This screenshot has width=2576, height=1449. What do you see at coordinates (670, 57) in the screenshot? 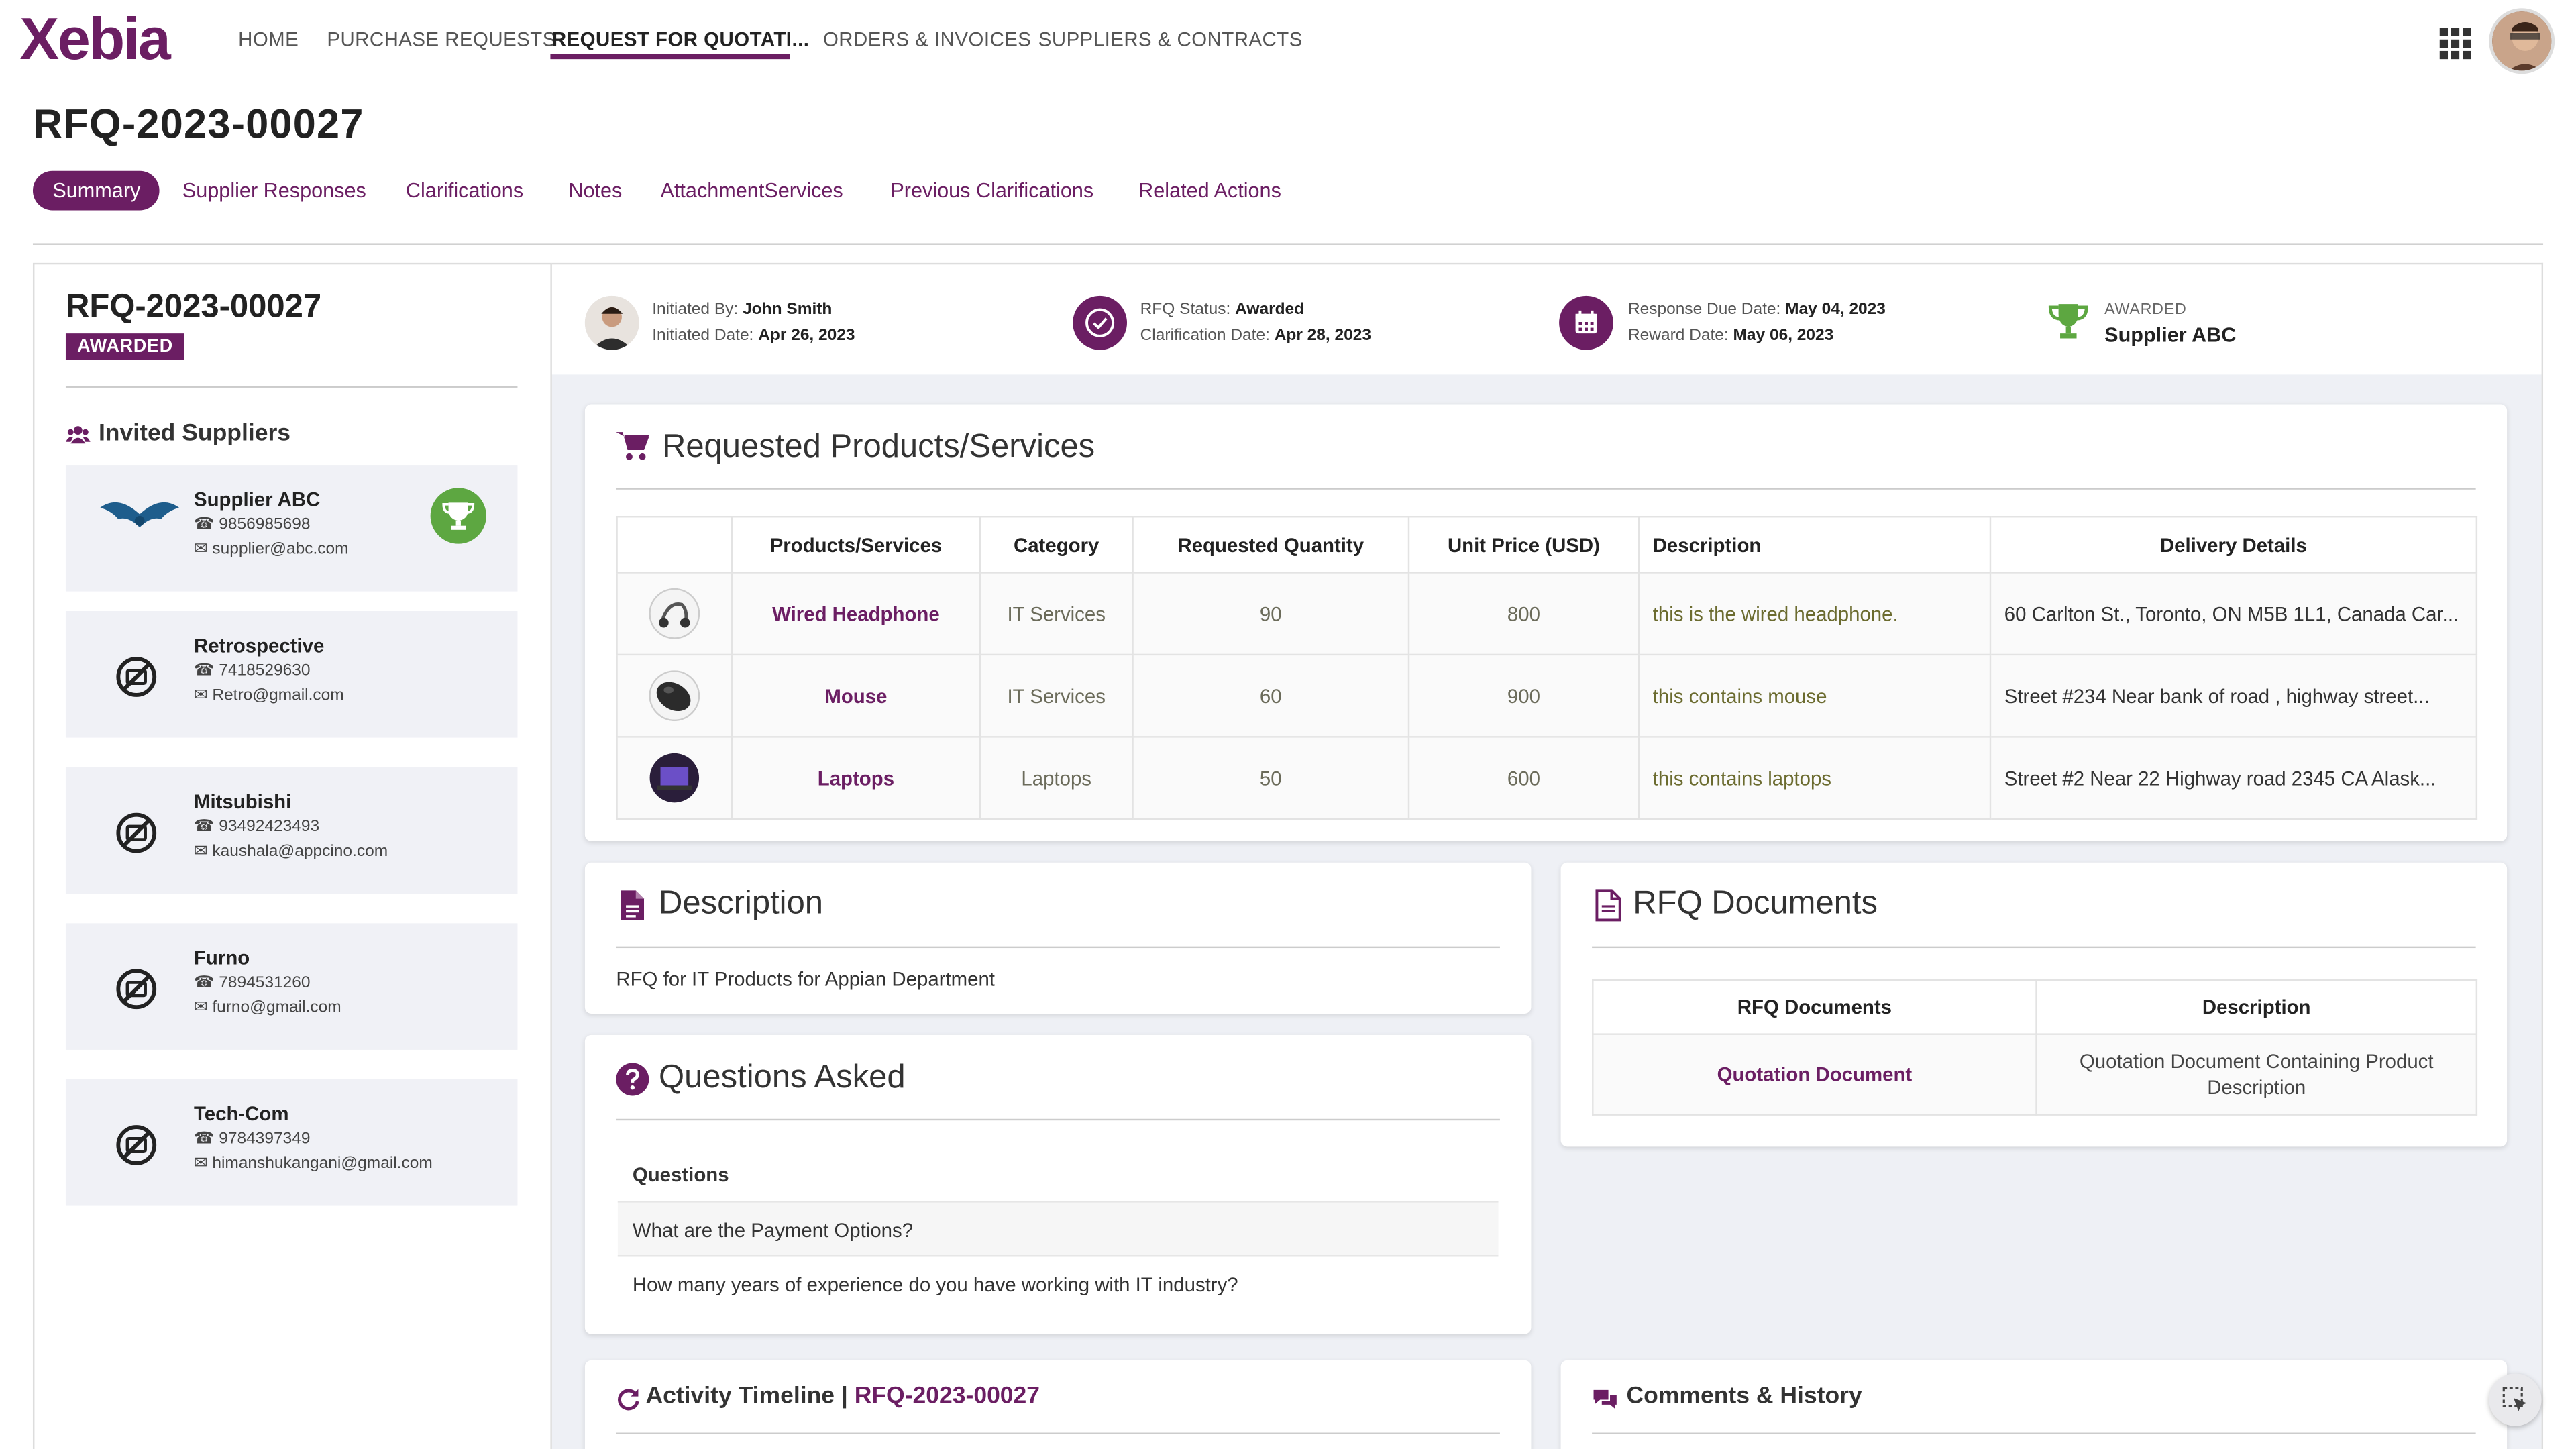
I see `nav-active-indicator` at bounding box center [670, 57].